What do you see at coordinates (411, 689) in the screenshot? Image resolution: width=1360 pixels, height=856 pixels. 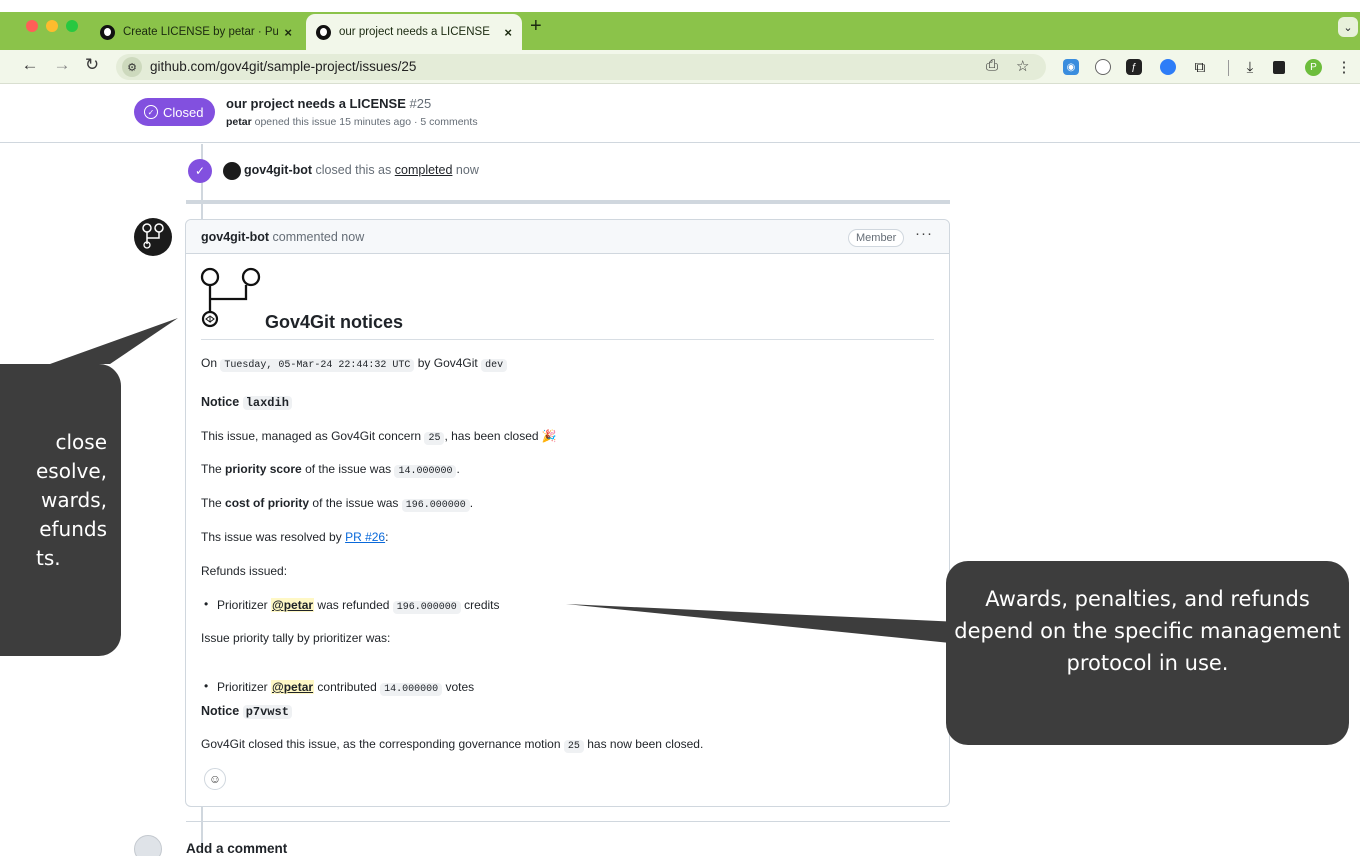 I see `tally-value: 14.000000` at bounding box center [411, 689].